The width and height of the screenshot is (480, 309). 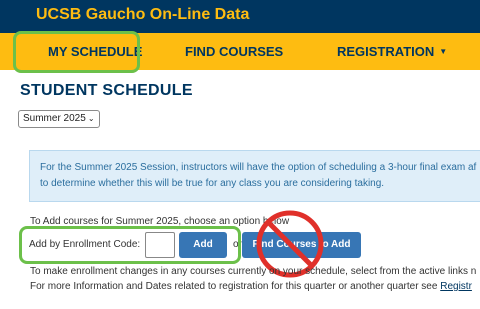 I want to click on site-brand: UCSB Gaucho On-Line Data, so click(x=142, y=15).